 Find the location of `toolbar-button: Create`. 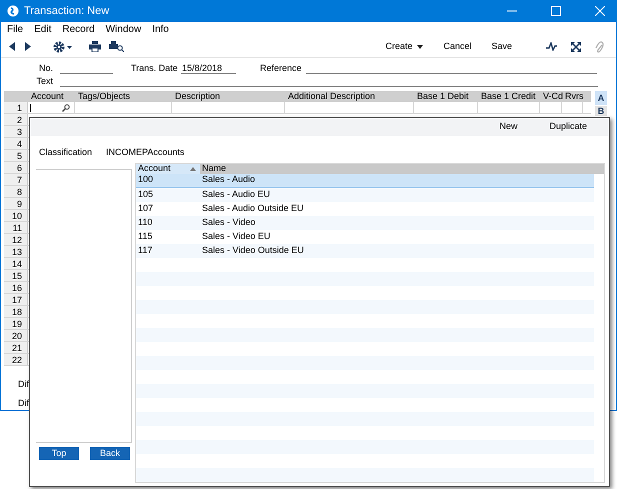

toolbar-button: Create is located at coordinates (404, 46).